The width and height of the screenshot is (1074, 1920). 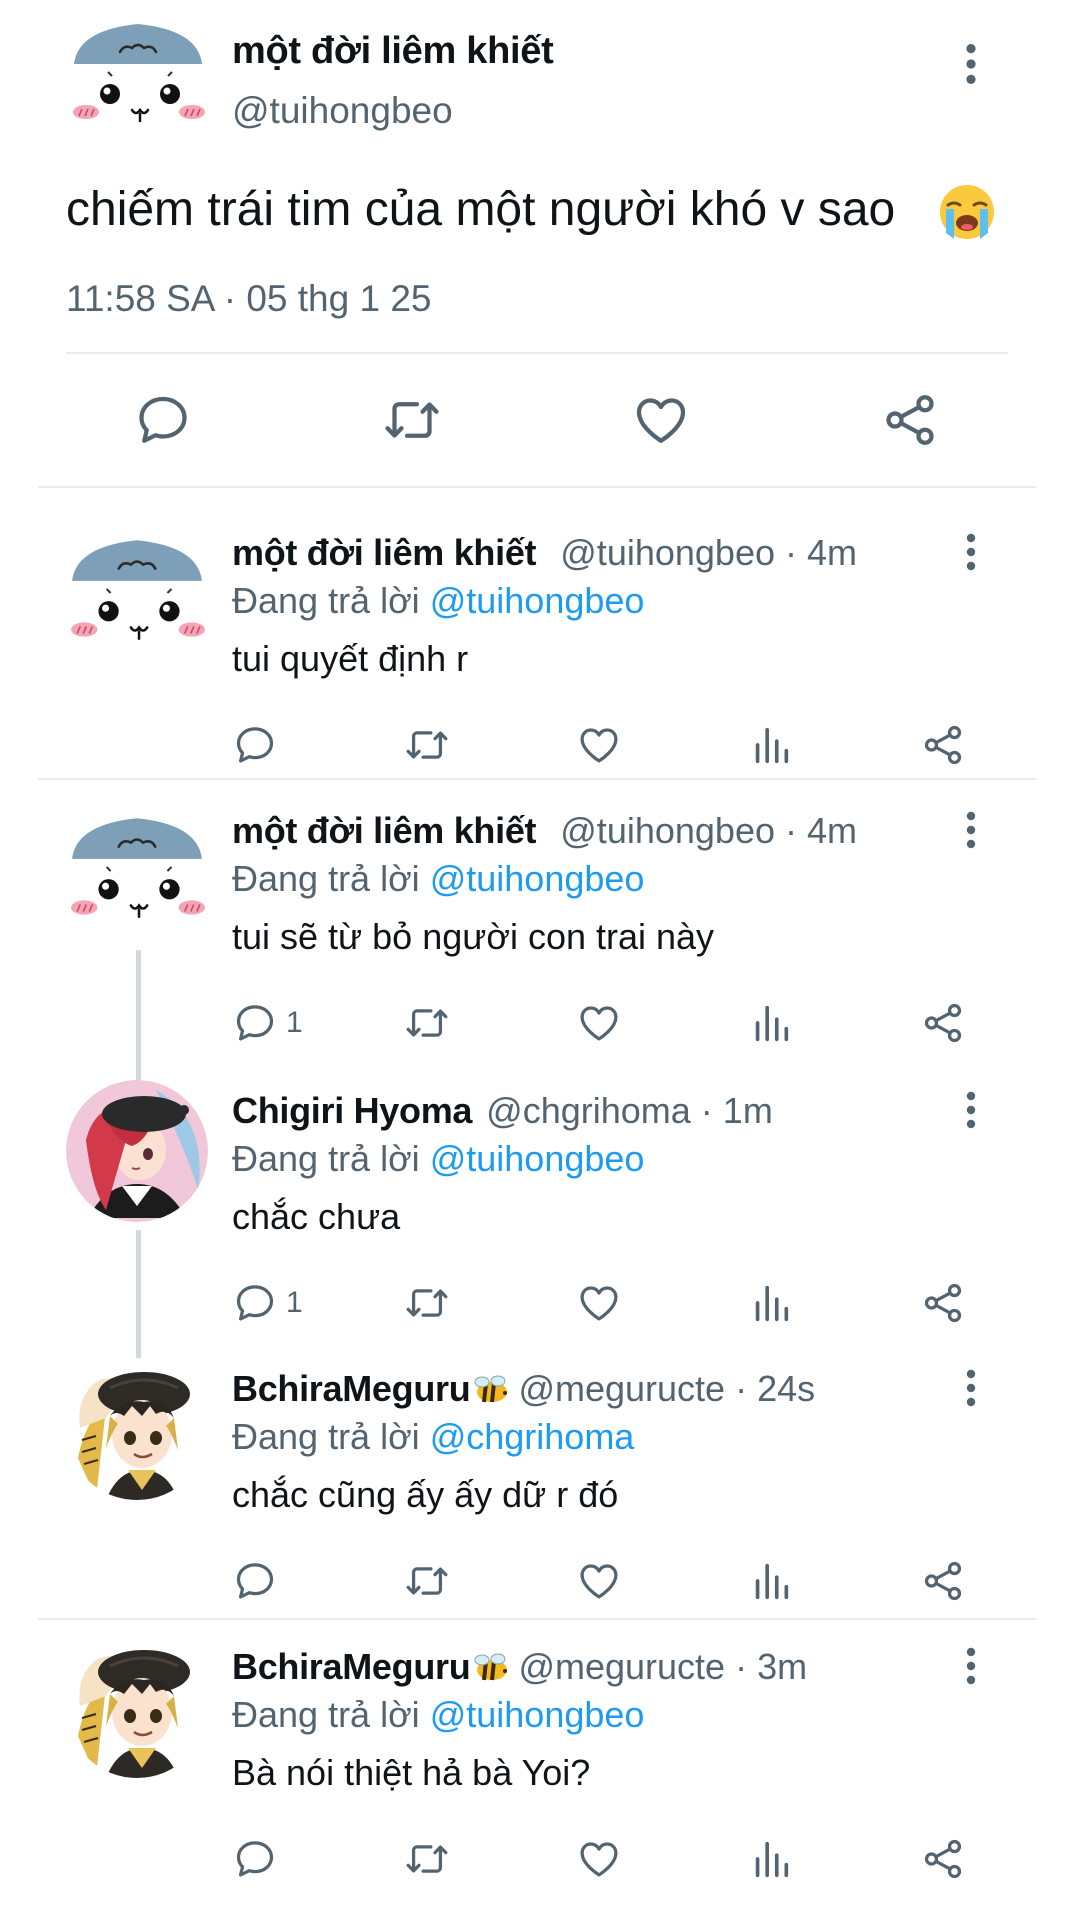 I want to click on reply-header: Chigiri Hyoma @chgrihoma · 1m, so click(x=502, y=1110).